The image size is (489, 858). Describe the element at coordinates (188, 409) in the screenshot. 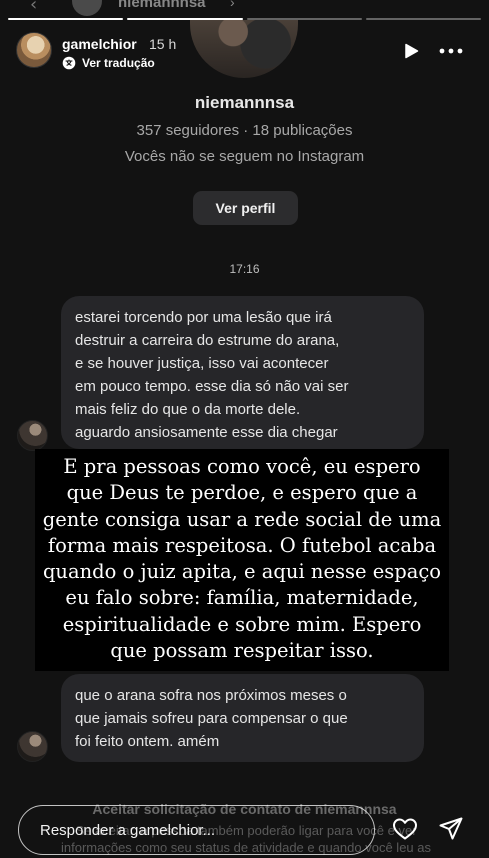

I see `message-line: mais feliz do que o da morte dele.` at that location.